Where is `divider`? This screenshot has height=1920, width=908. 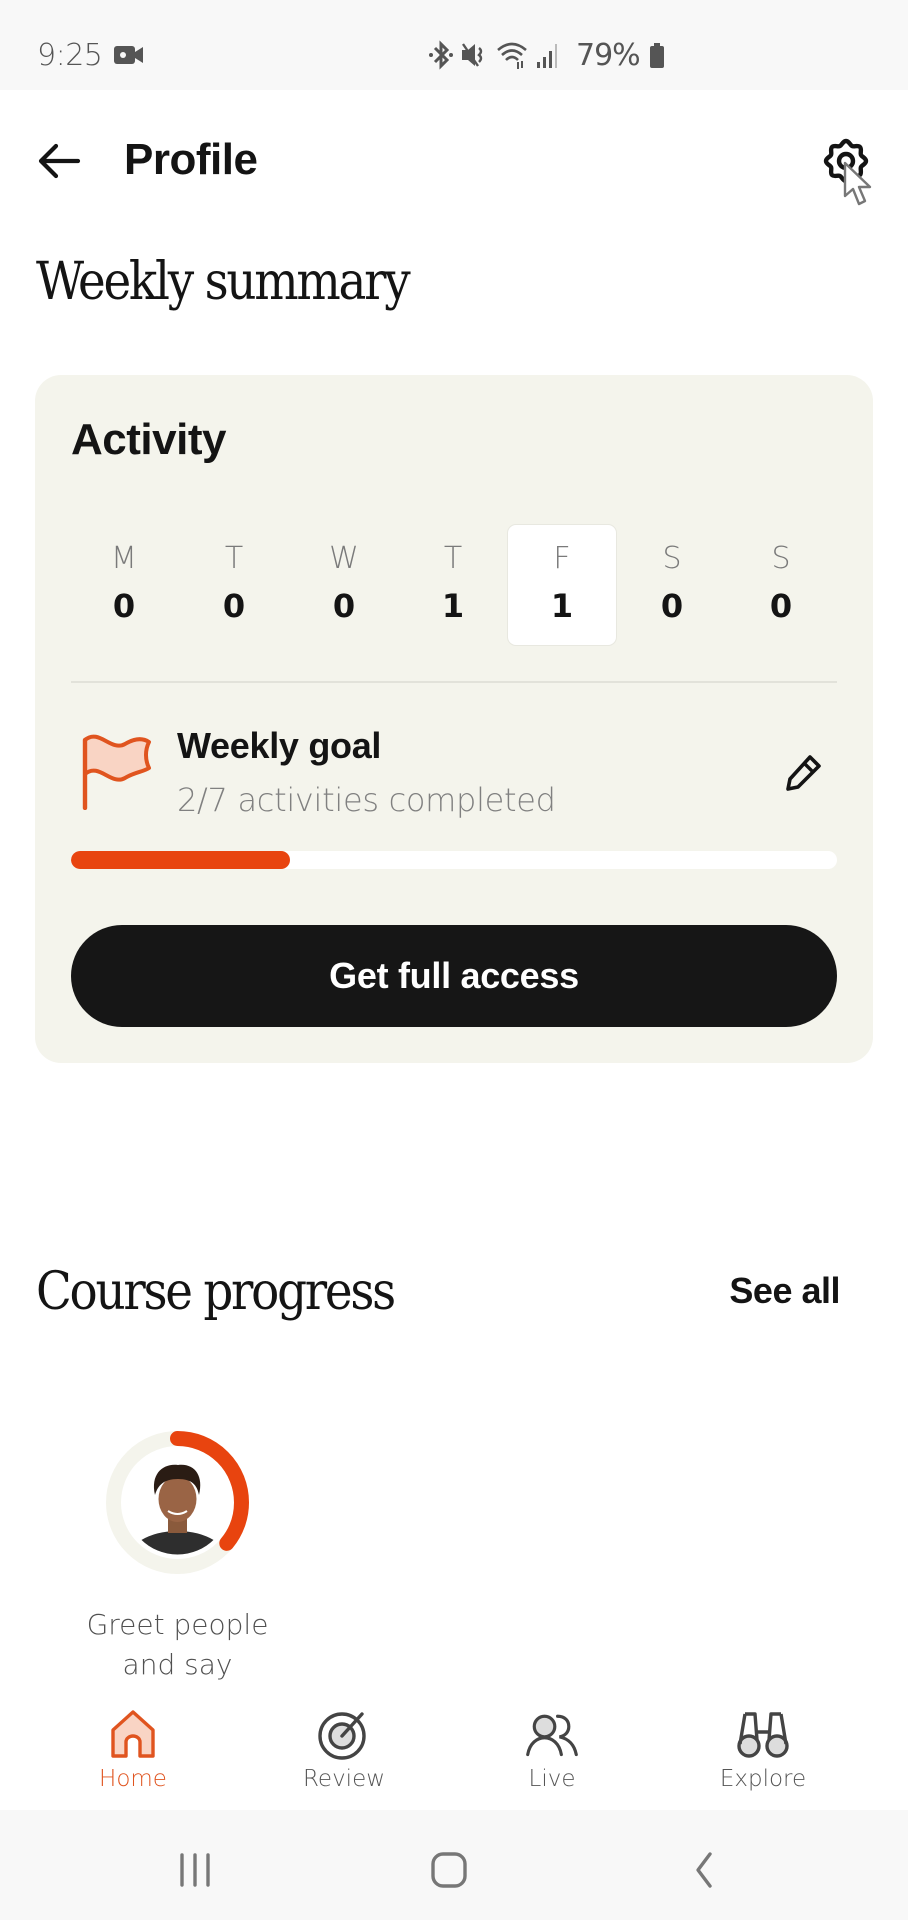
divider is located at coordinates (454, 682).